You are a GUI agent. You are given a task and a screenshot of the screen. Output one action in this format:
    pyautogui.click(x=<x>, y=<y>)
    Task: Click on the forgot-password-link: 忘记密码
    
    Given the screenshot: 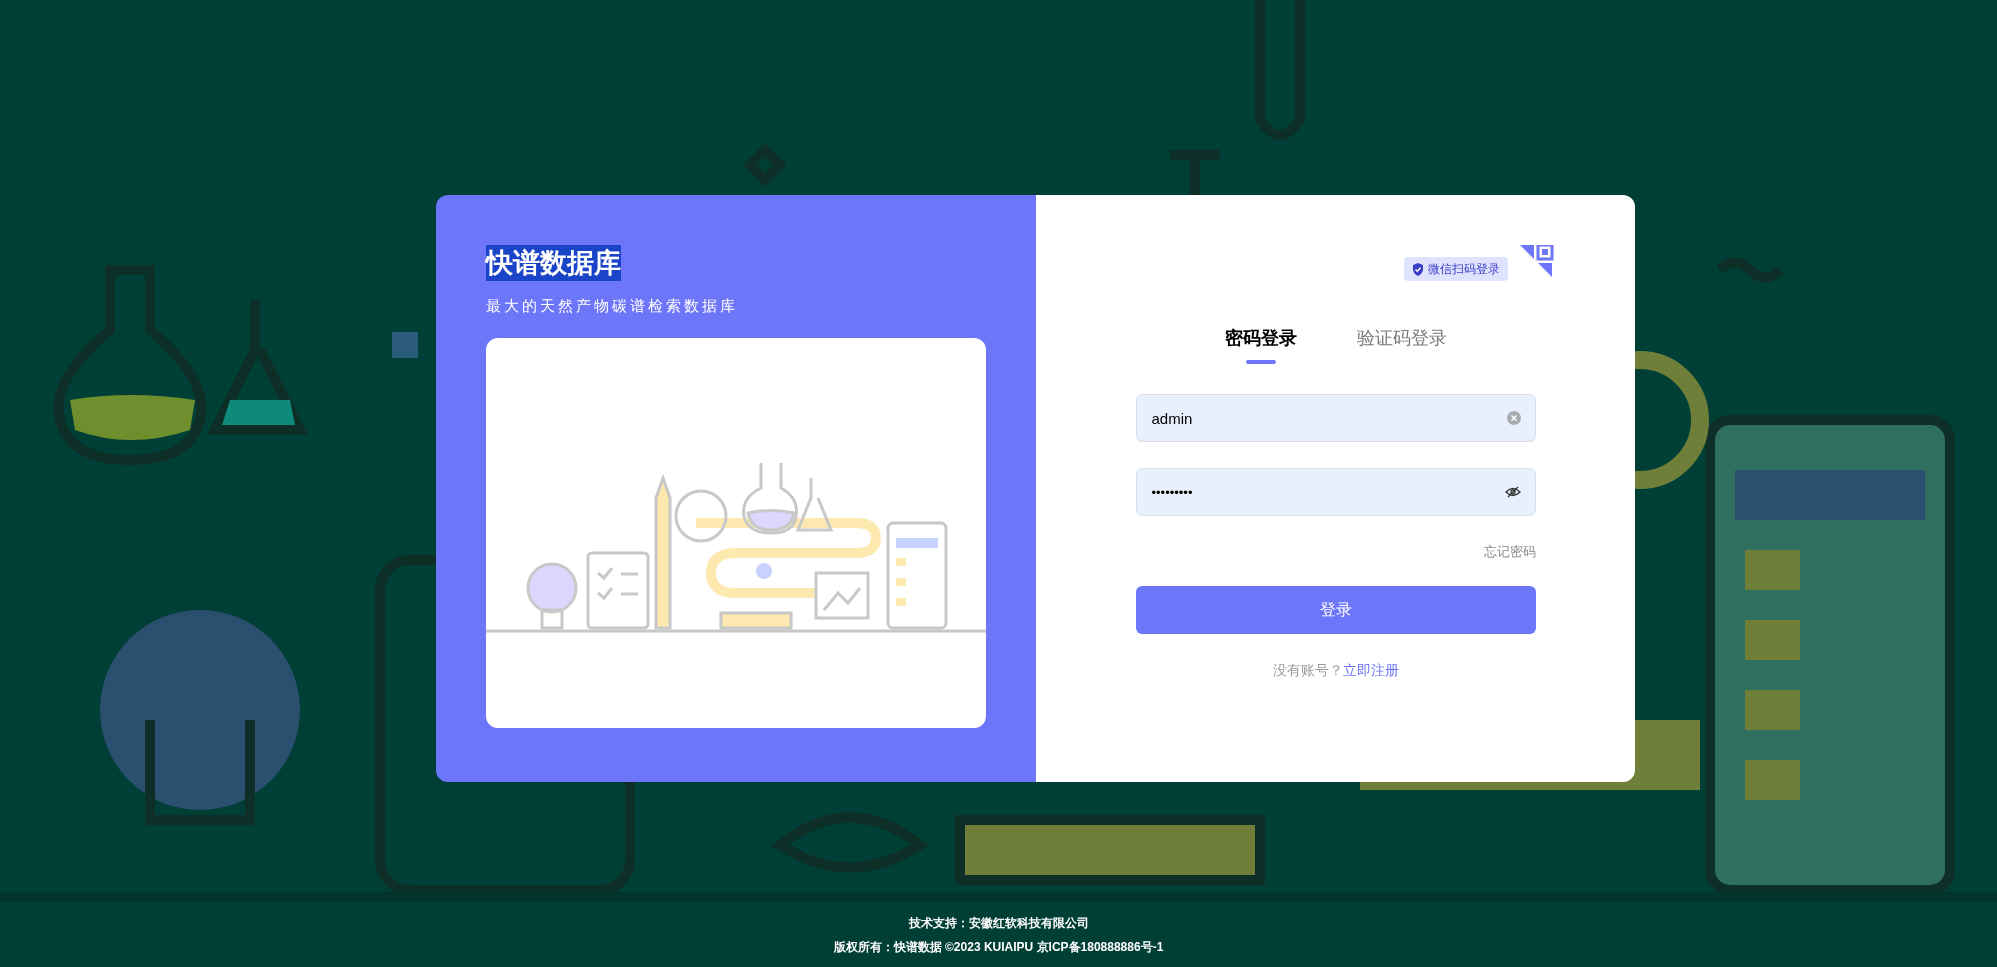 What is the action you would take?
    pyautogui.click(x=1509, y=552)
    